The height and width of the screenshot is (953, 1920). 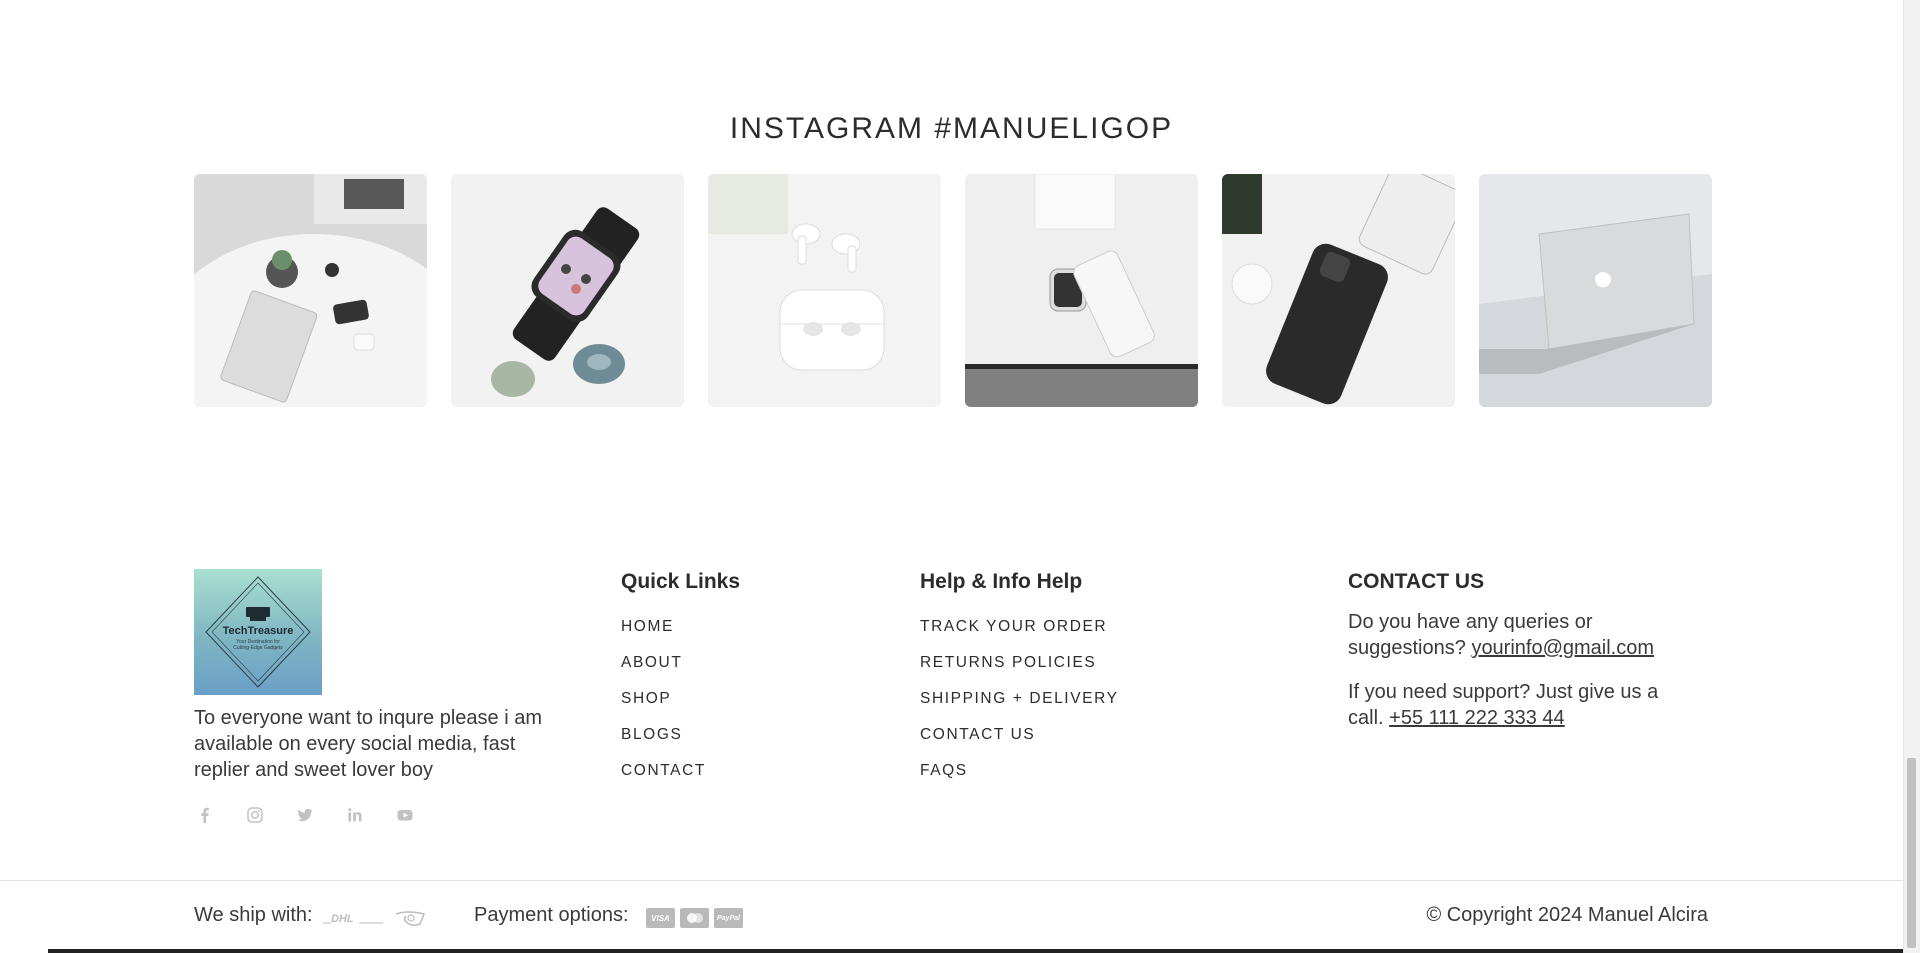 I want to click on footer-divider, so click(x=951, y=880).